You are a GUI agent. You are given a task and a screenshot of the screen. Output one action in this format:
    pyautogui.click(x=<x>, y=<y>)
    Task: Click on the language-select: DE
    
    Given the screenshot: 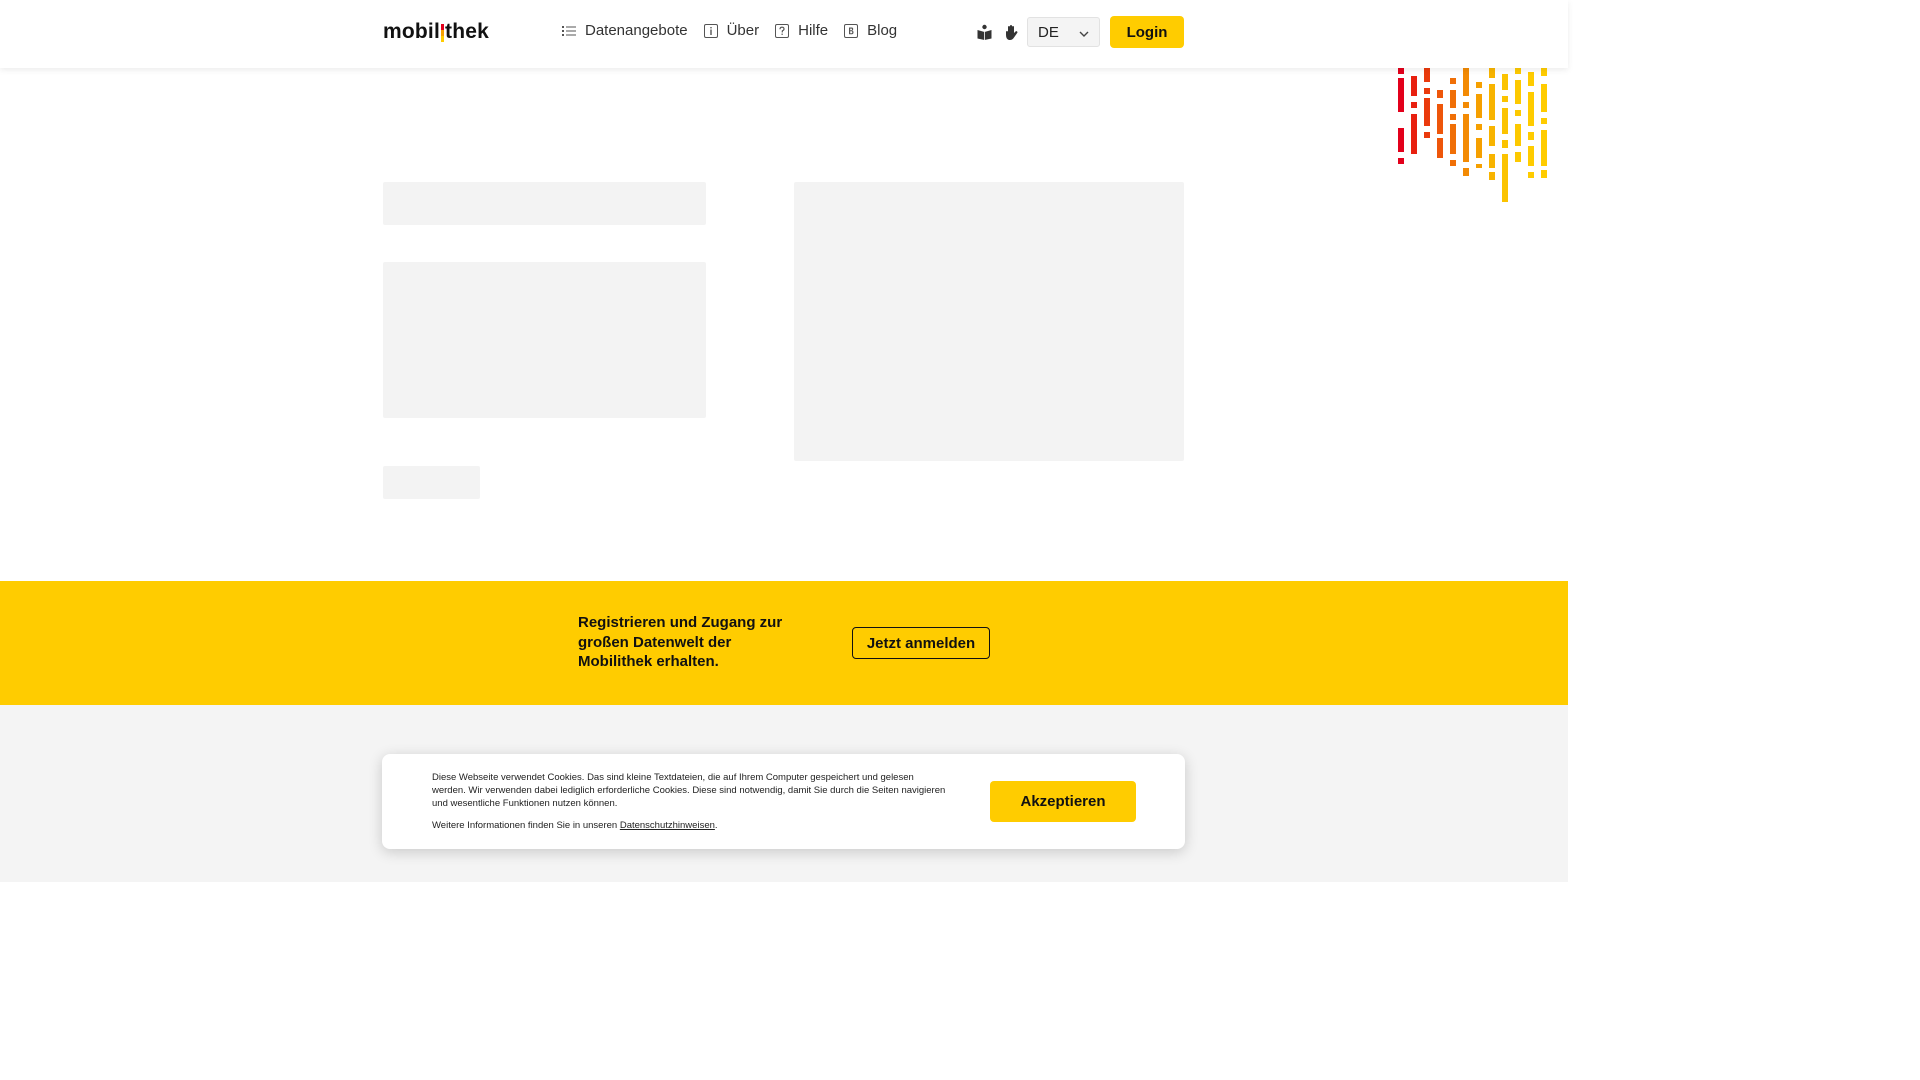 What is the action you would take?
    pyautogui.click(x=1063, y=32)
    